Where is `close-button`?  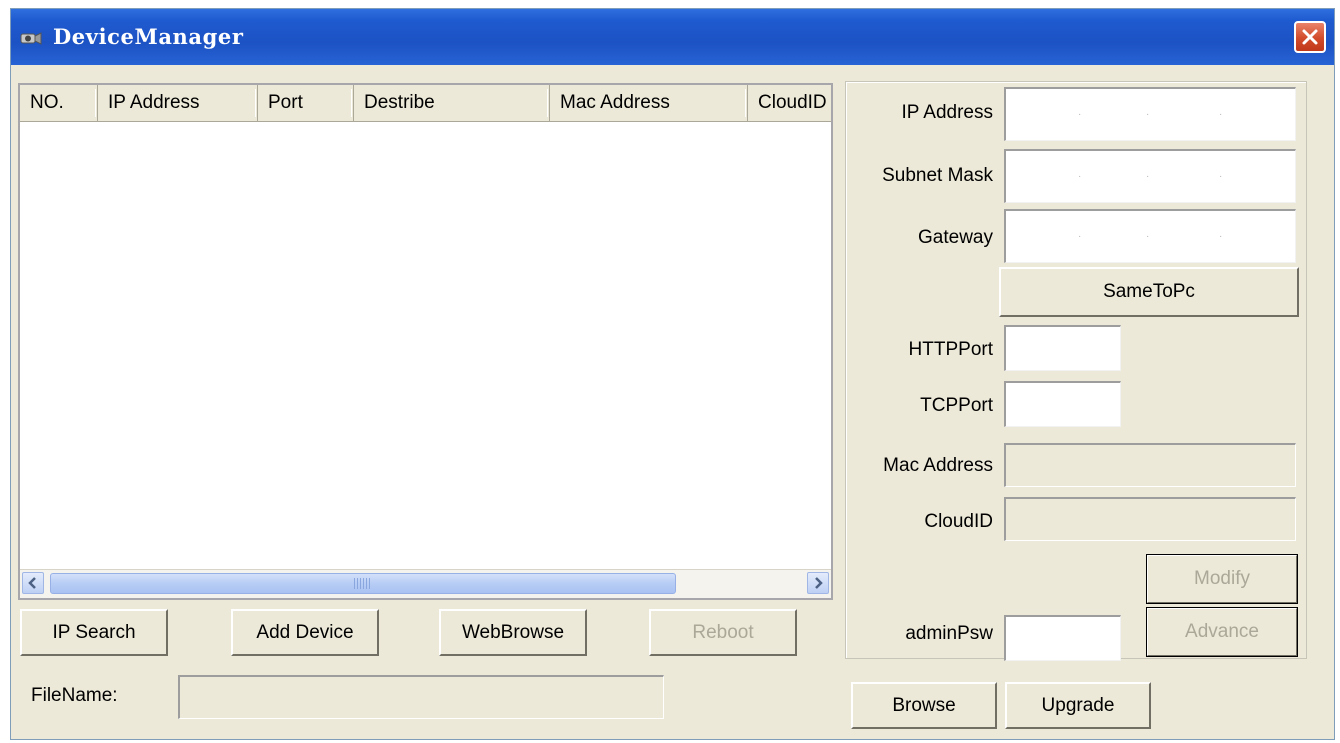
close-button is located at coordinates (1310, 37).